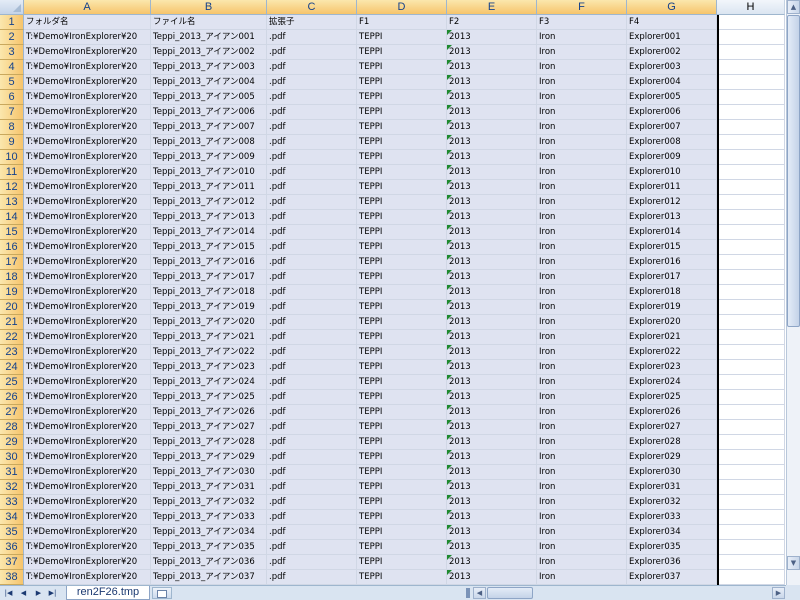  What do you see at coordinates (402, 487) in the screenshot?
I see `cell-d32: TEPPI` at bounding box center [402, 487].